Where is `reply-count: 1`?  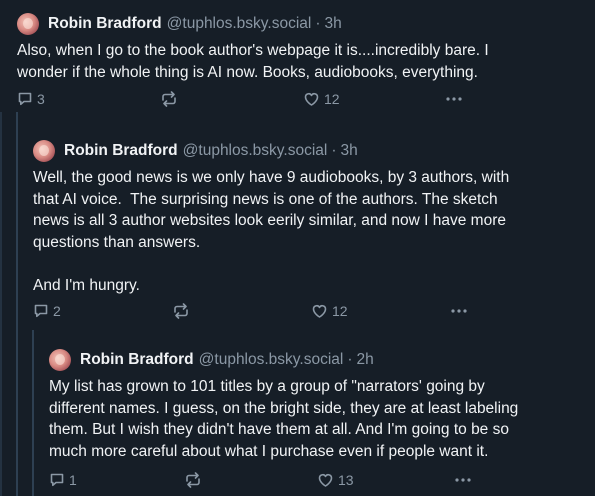 reply-count: 1 is located at coordinates (73, 480).